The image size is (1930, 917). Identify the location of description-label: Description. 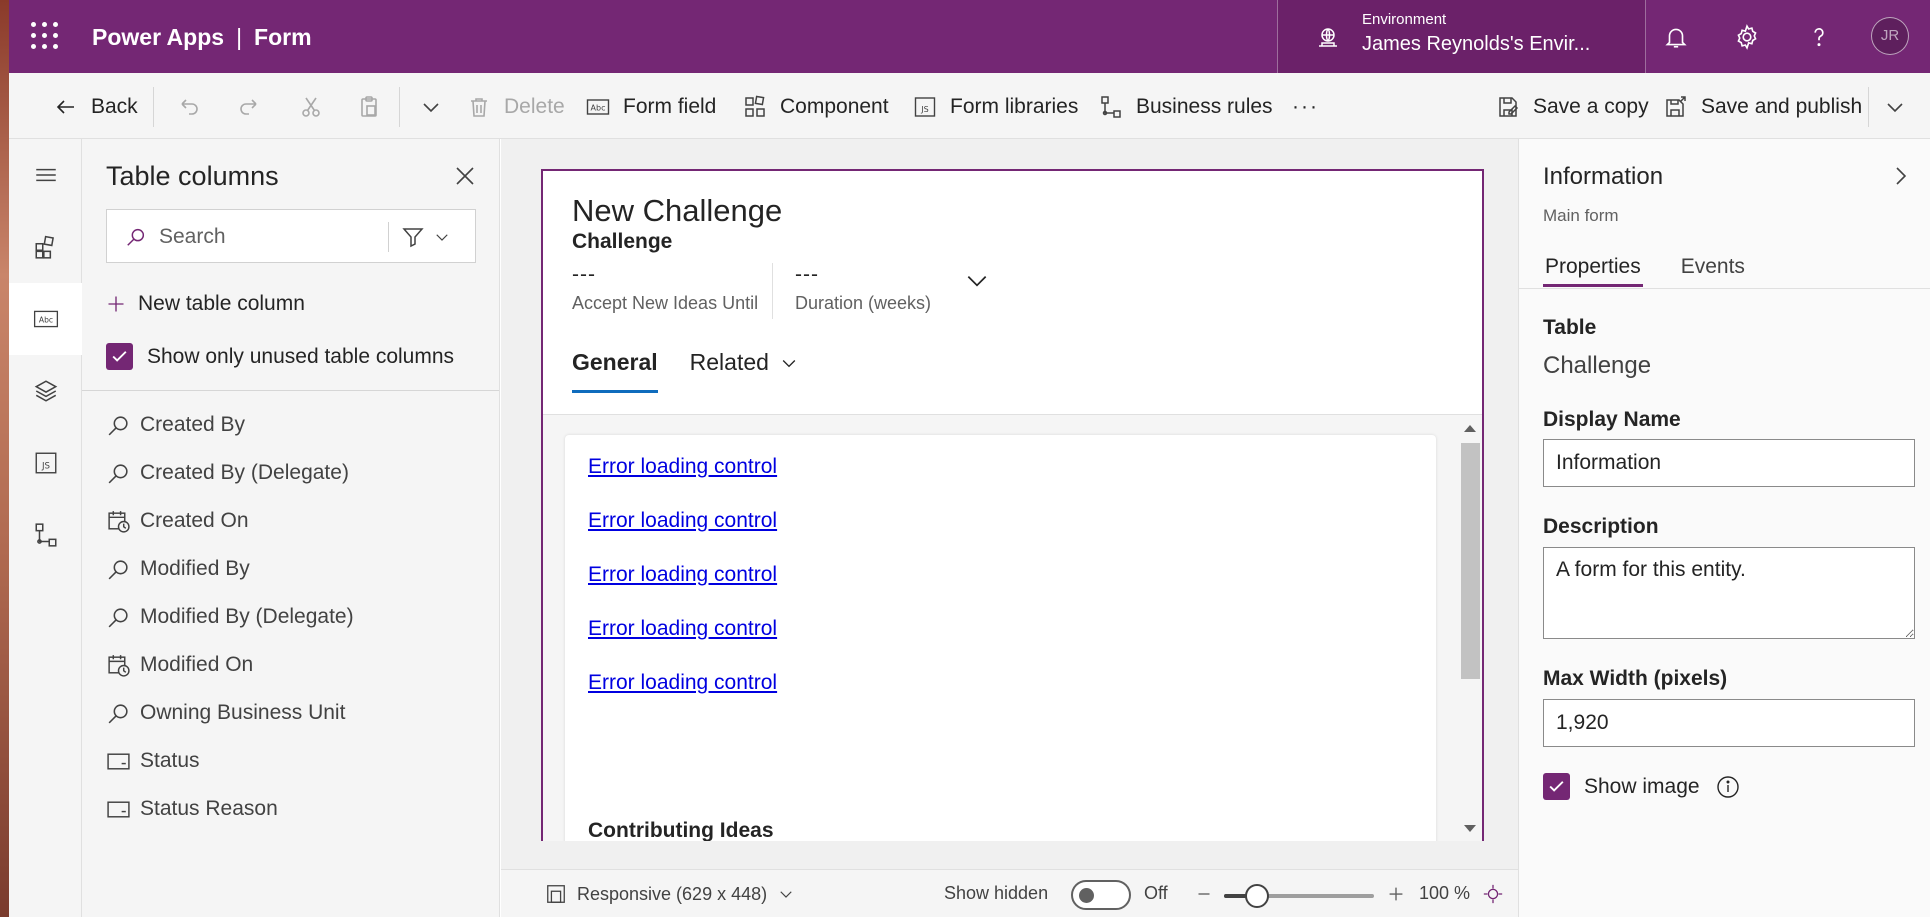
(1601, 526).